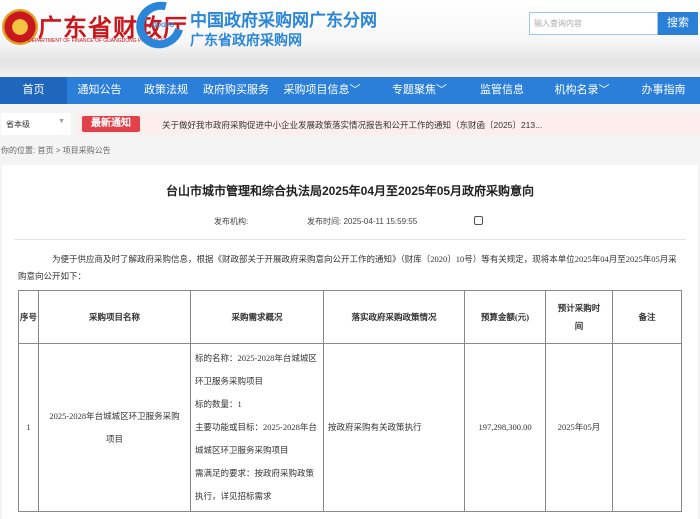 Image resolution: width=700 pixels, height=519 pixels. I want to click on publish-time: 发布时间: 2025-04-11 15:59:55, so click(362, 221).